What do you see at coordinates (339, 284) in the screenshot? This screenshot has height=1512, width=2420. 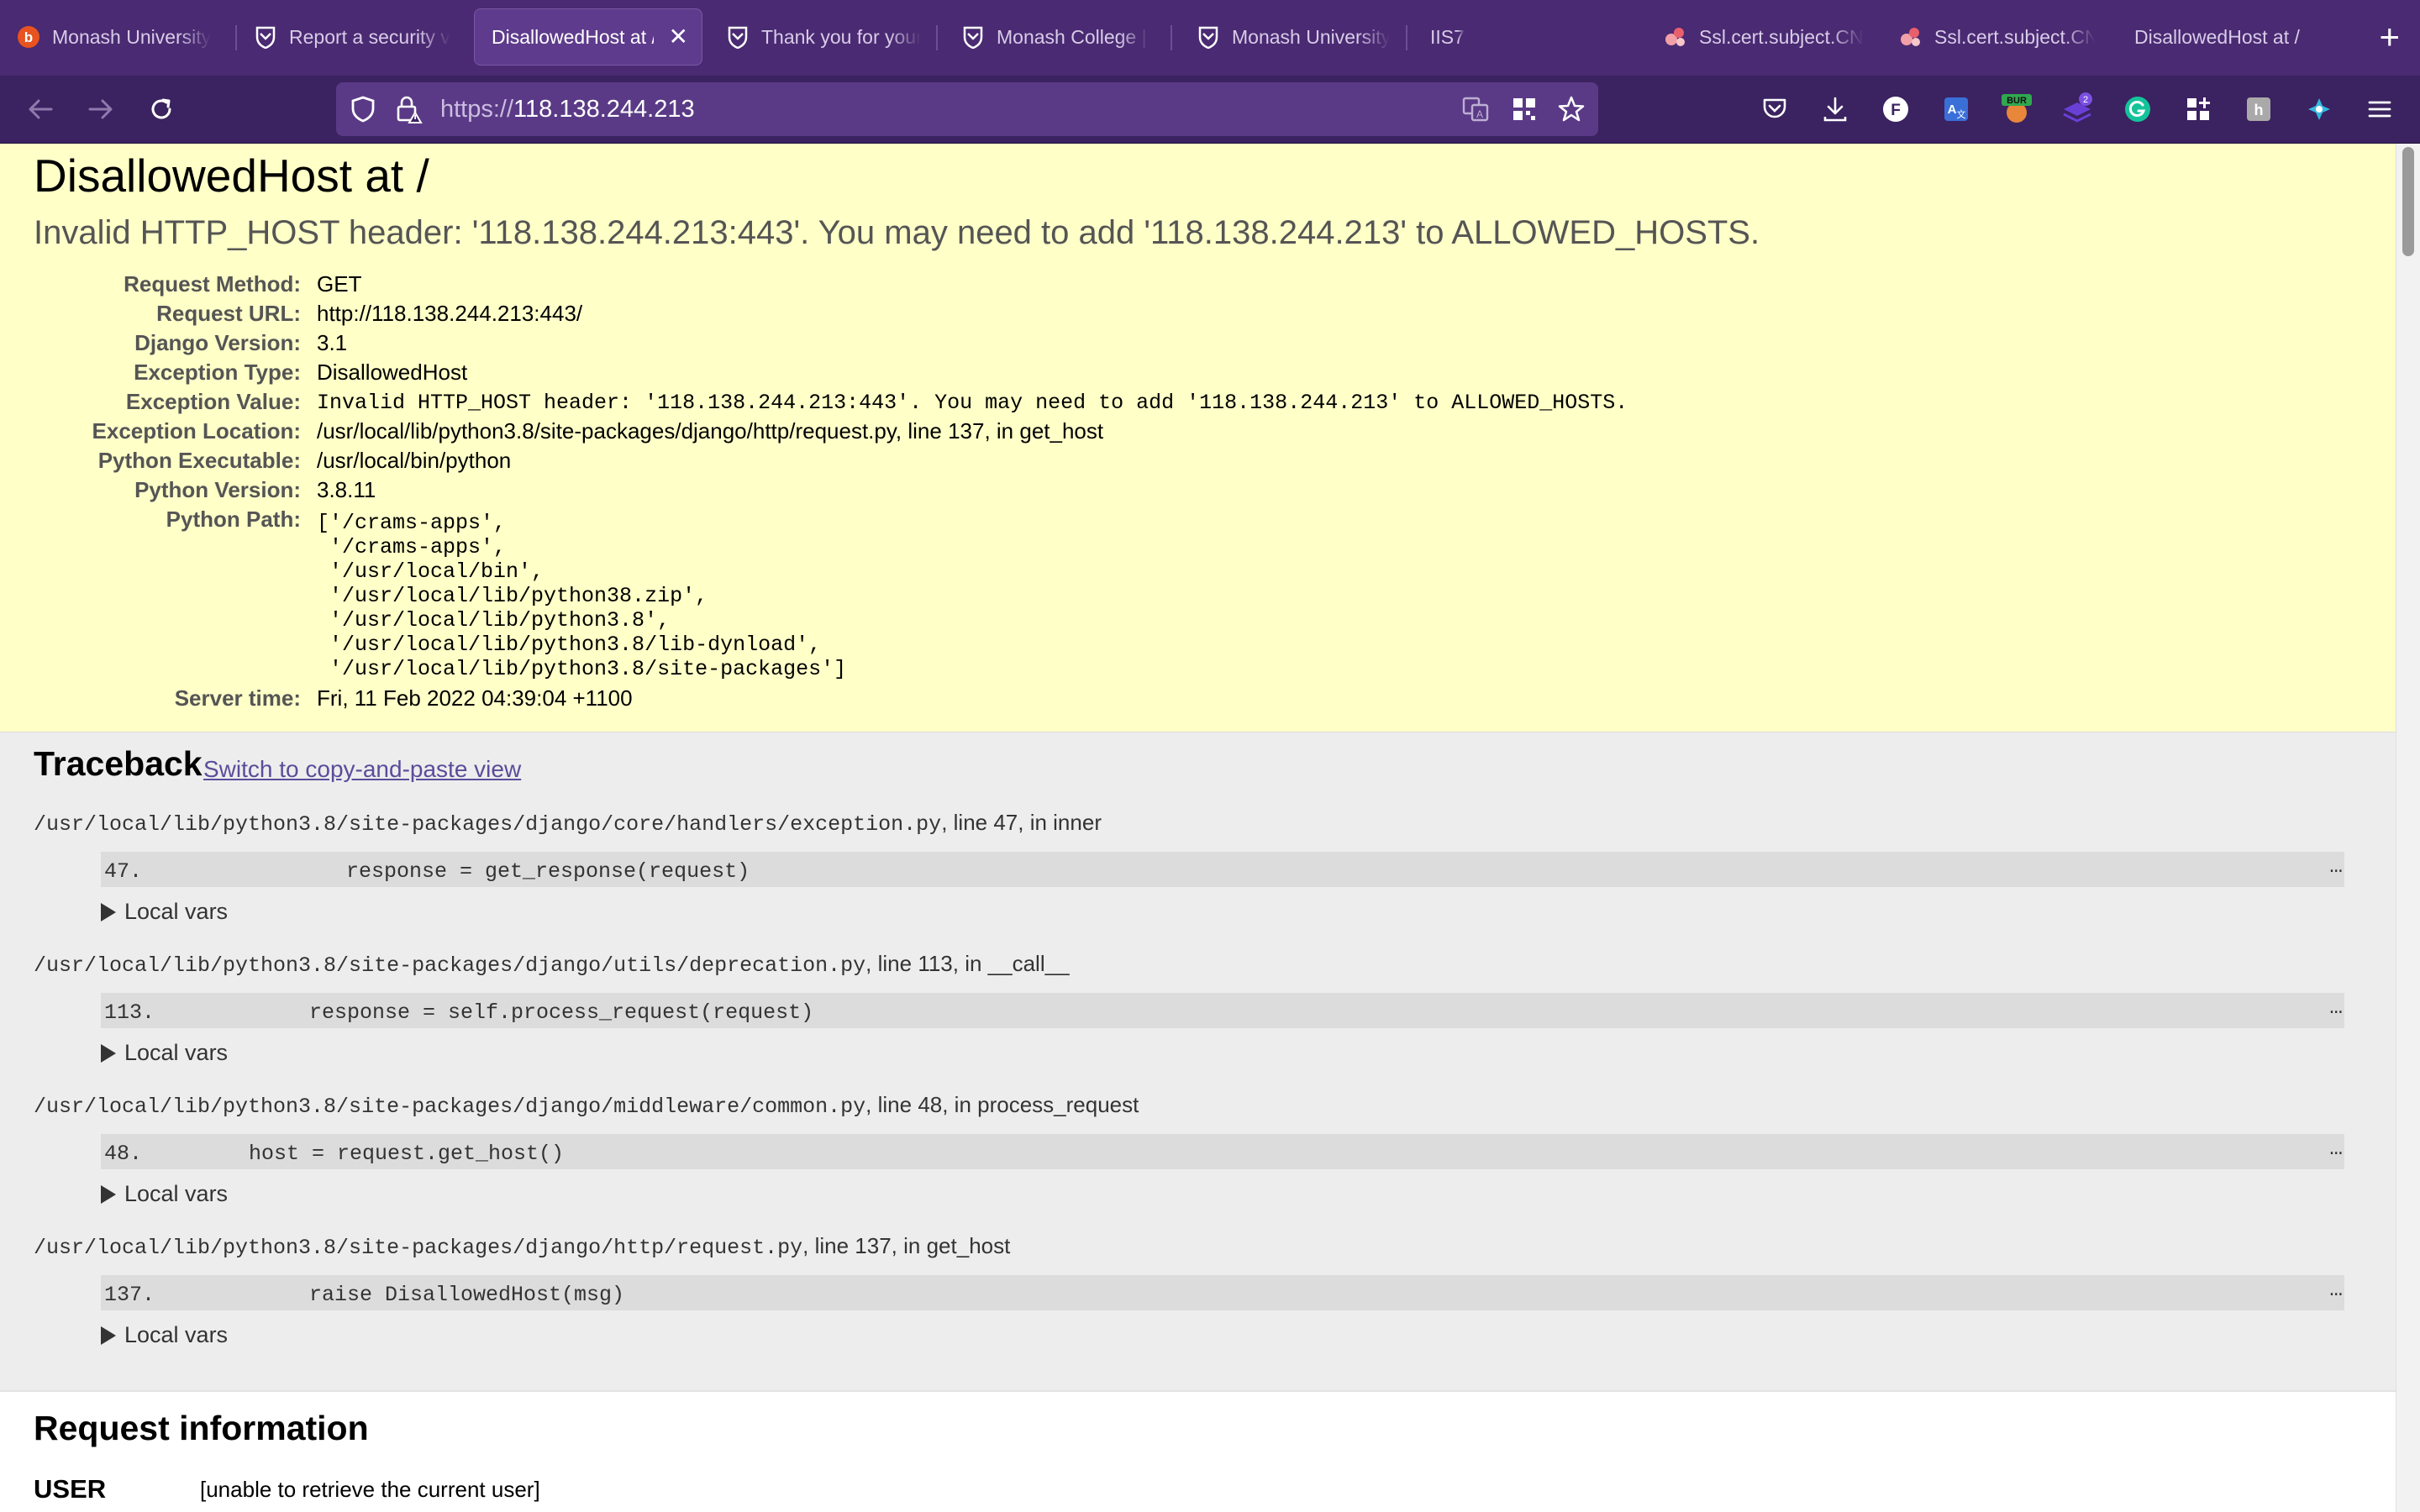 I see `meta-value: GET` at bounding box center [339, 284].